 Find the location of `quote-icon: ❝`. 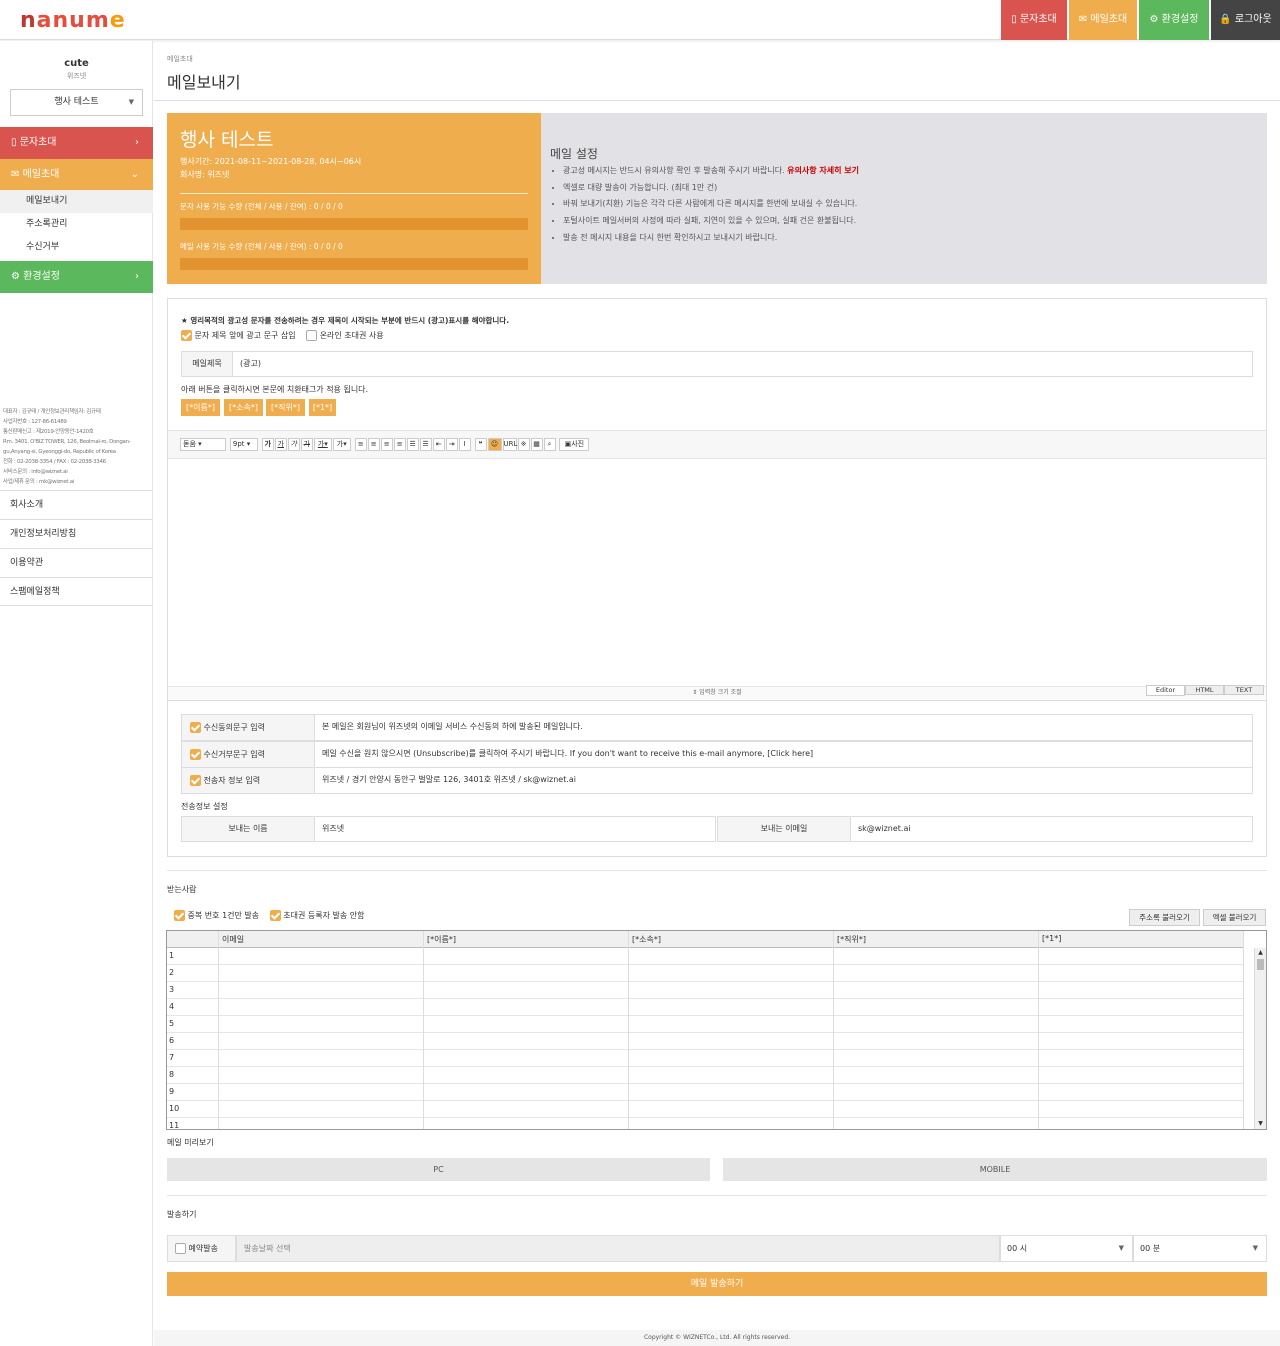

quote-icon: ❝ is located at coordinates (480, 444).